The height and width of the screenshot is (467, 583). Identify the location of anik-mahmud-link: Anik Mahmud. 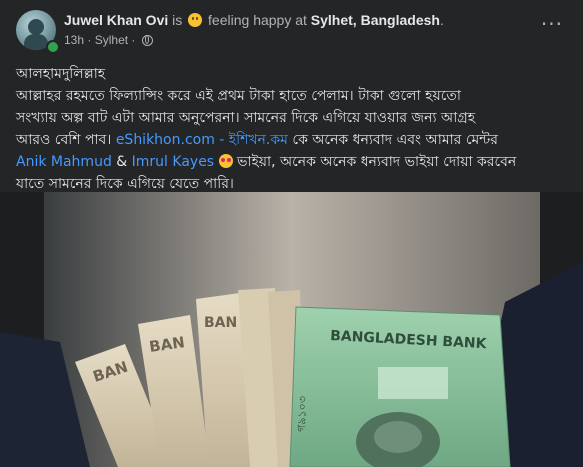
(64, 162).